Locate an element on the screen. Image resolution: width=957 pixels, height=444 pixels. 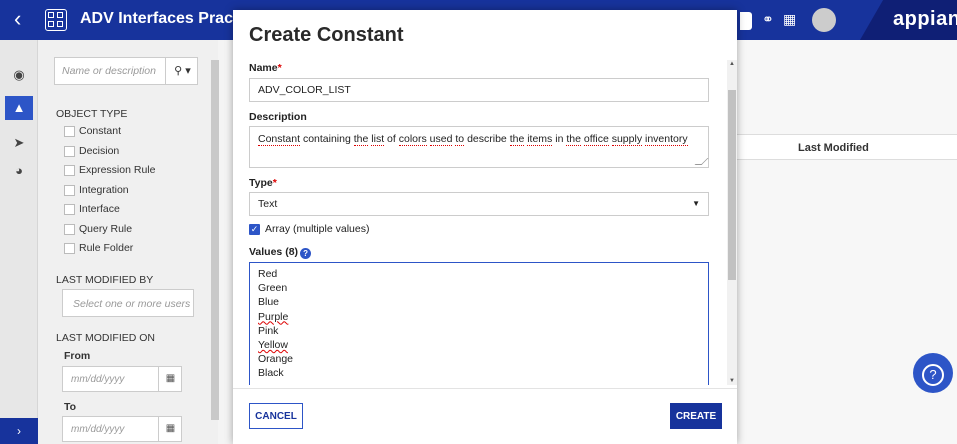
objects-icon: ▲ is located at coordinates (19, 108).